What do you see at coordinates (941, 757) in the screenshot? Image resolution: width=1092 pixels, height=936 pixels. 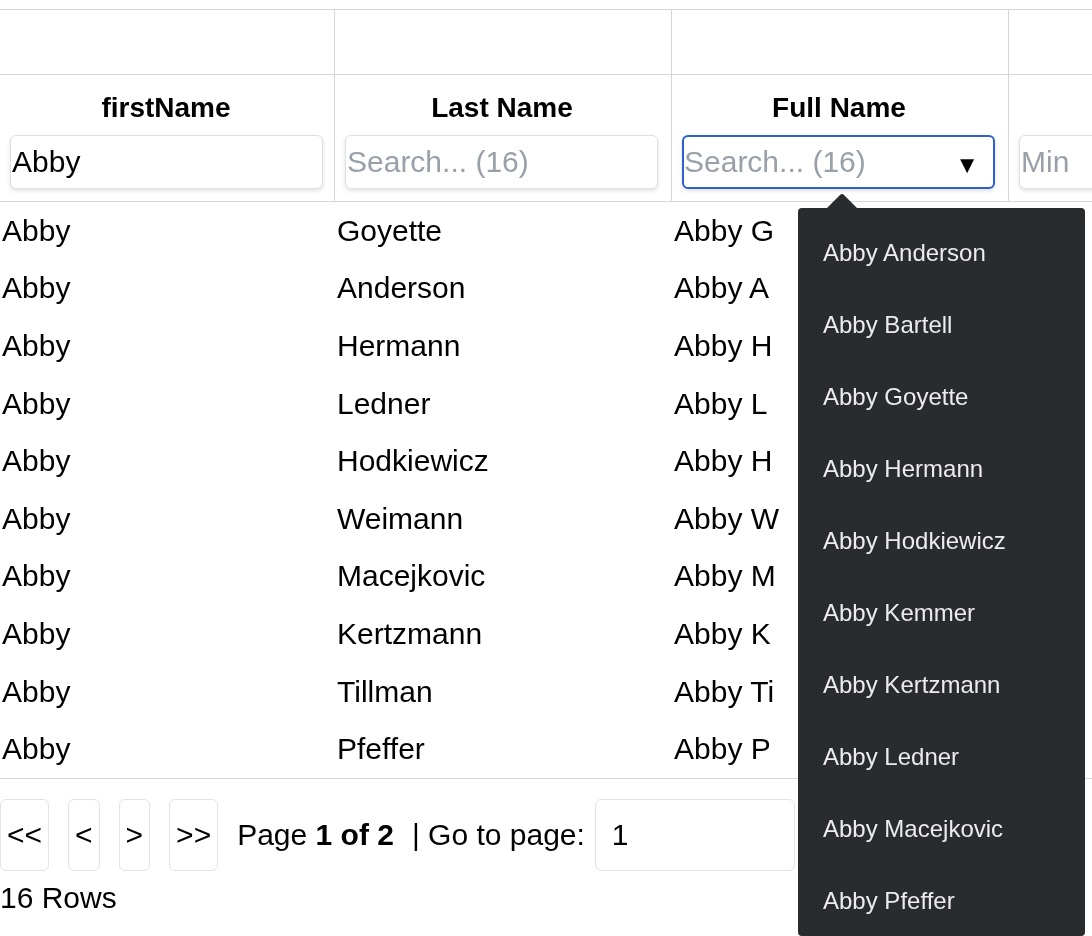 I see `dropdown-item: Abby Ledner` at bounding box center [941, 757].